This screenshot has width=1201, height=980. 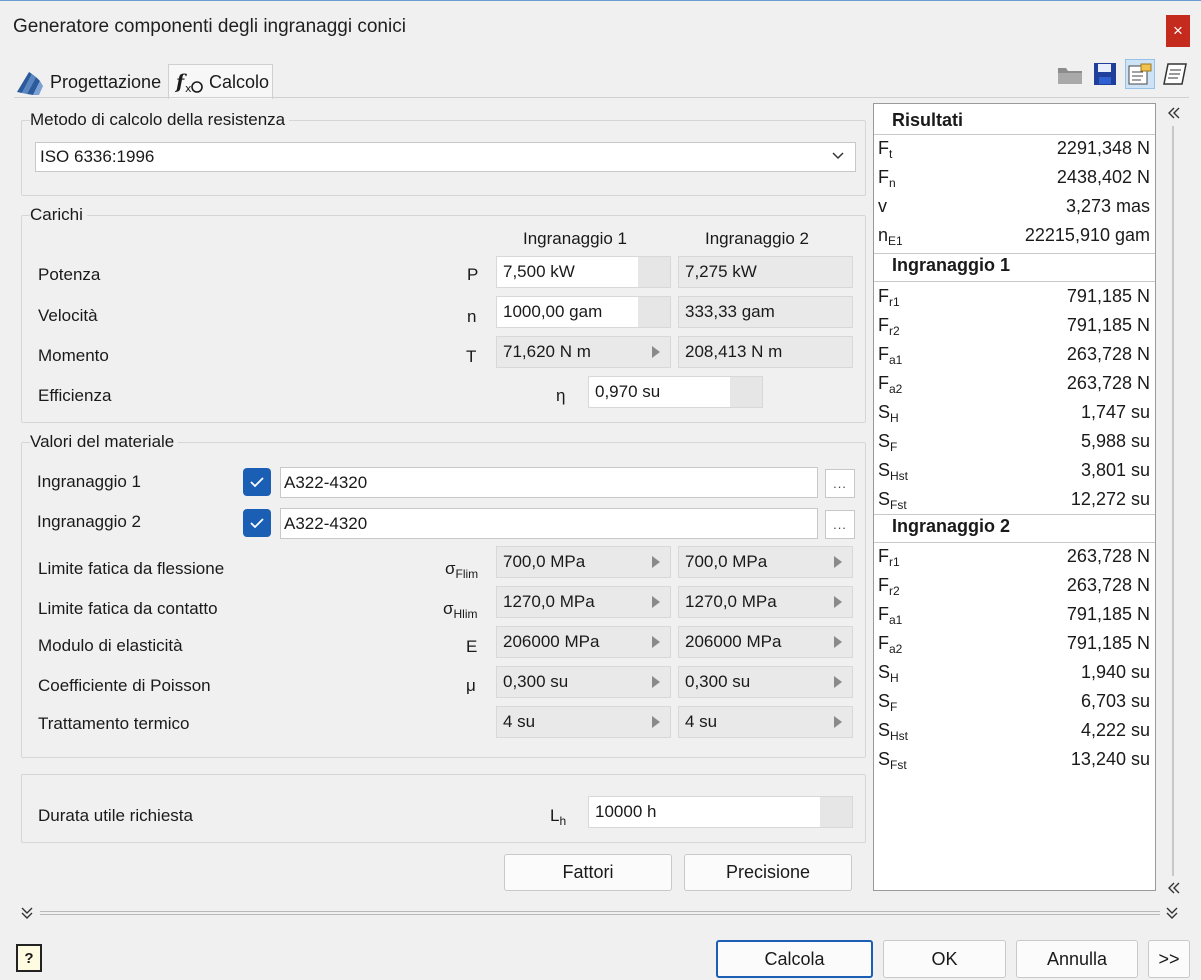 I want to click on life-input: 10000 h, so click(x=720, y=812).